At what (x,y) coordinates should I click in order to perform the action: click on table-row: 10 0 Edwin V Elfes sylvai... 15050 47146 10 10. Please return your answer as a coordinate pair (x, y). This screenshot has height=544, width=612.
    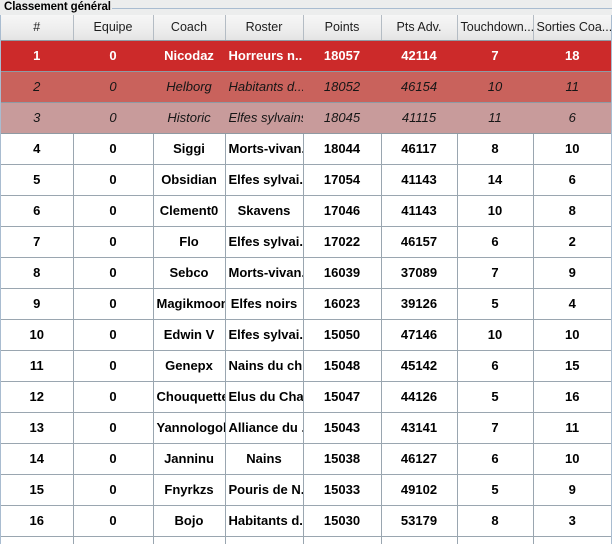
    Looking at the image, I should click on (306, 335).